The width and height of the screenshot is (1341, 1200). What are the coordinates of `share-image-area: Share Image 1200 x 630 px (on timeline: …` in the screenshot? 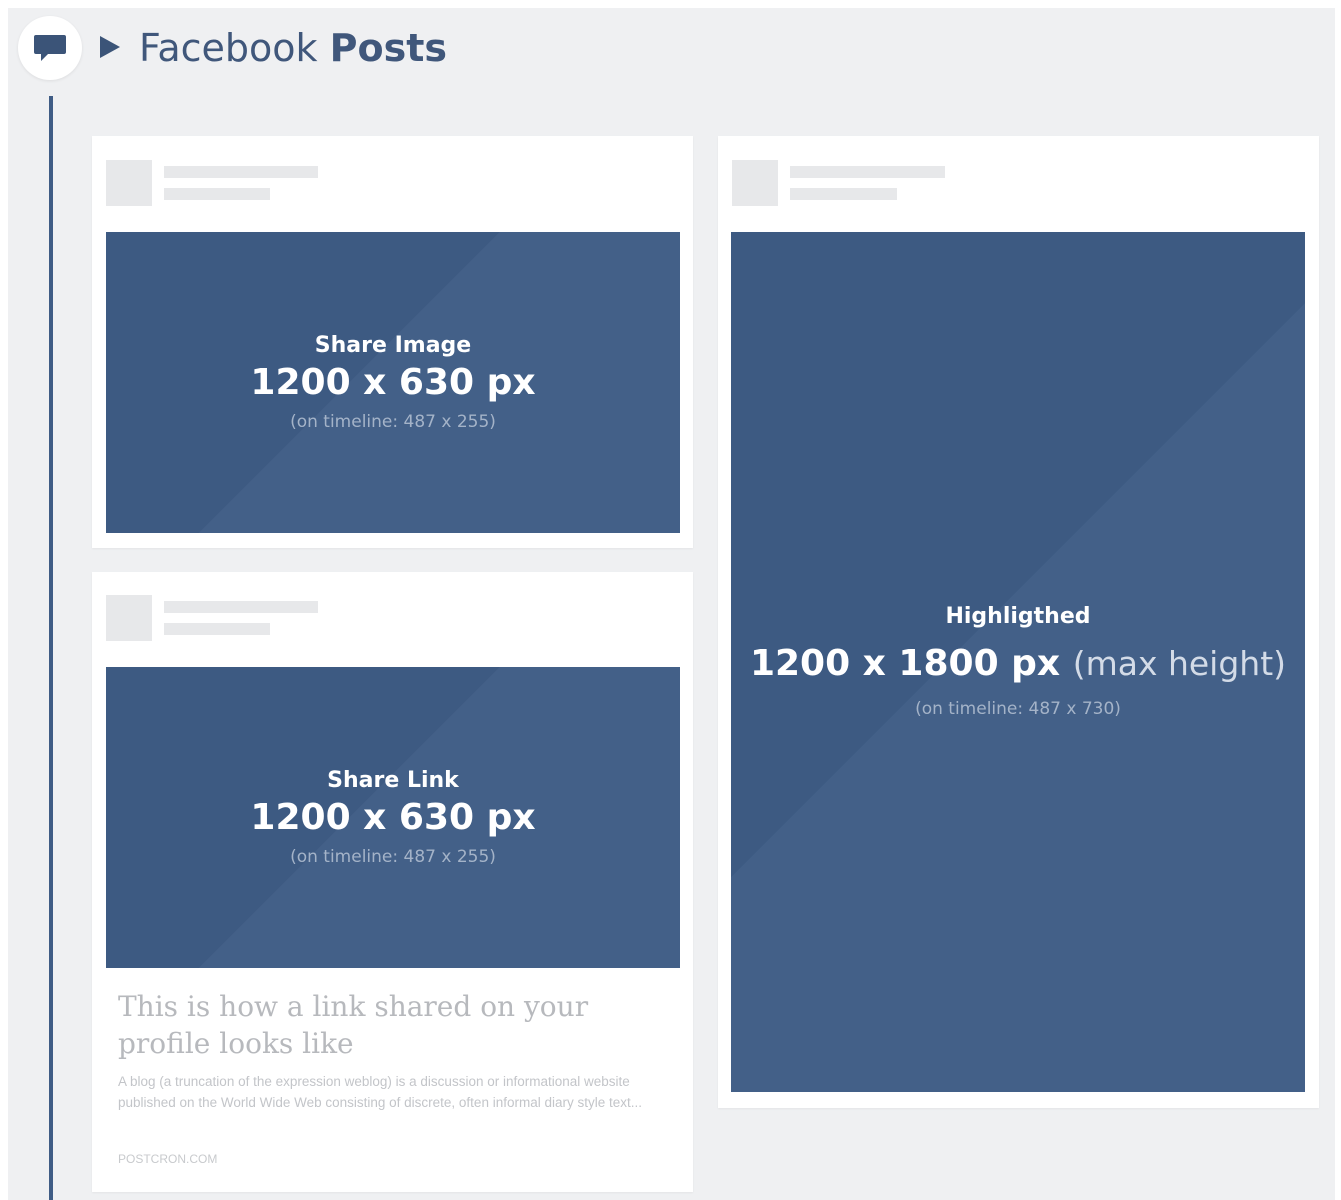 It's located at (393, 382).